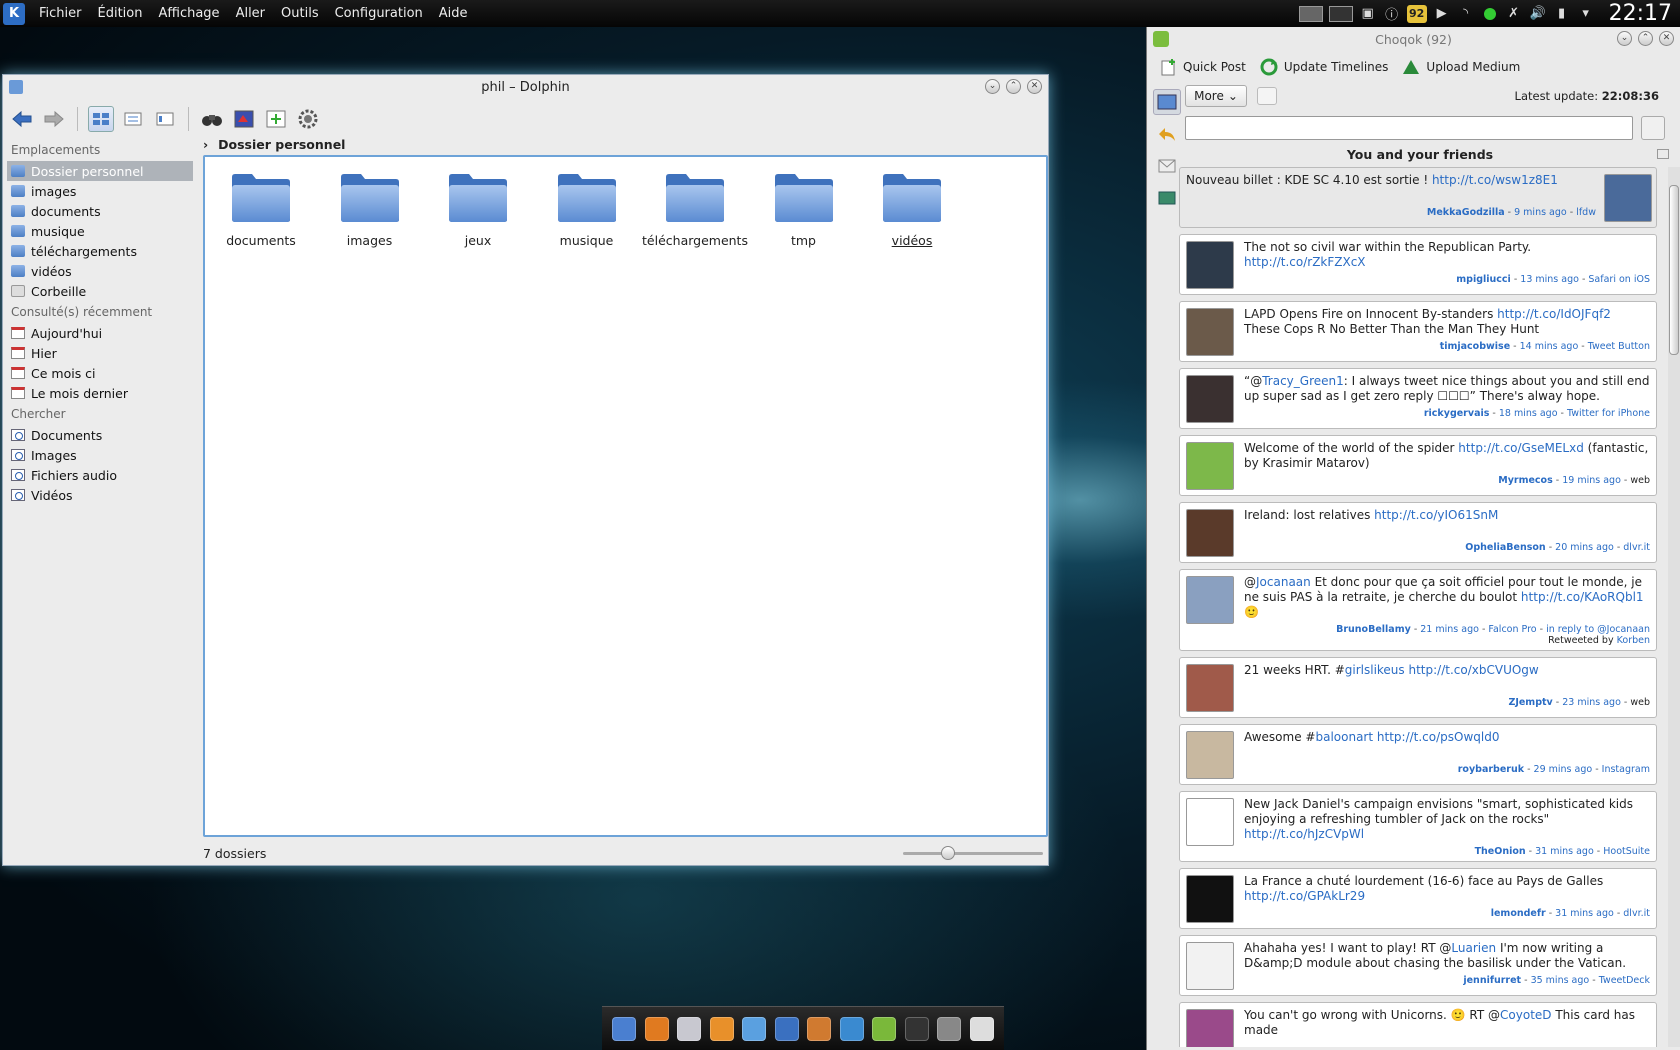 Image resolution: width=1680 pixels, height=1050 pixels. What do you see at coordinates (1586, 212) in the screenshot?
I see `post-source: lfdw` at bounding box center [1586, 212].